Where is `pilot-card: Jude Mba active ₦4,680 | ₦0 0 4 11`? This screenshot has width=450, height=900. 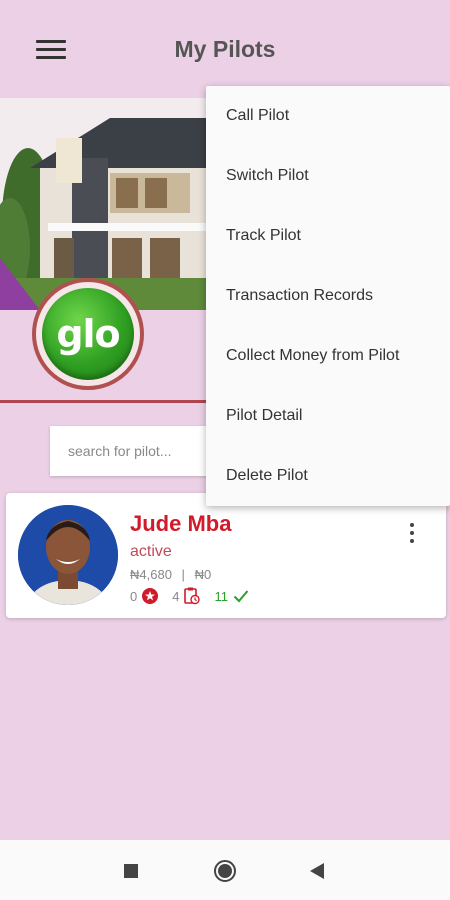 pilot-card: Jude Mba active ₦4,680 | ₦0 0 4 11 is located at coordinates (226, 555).